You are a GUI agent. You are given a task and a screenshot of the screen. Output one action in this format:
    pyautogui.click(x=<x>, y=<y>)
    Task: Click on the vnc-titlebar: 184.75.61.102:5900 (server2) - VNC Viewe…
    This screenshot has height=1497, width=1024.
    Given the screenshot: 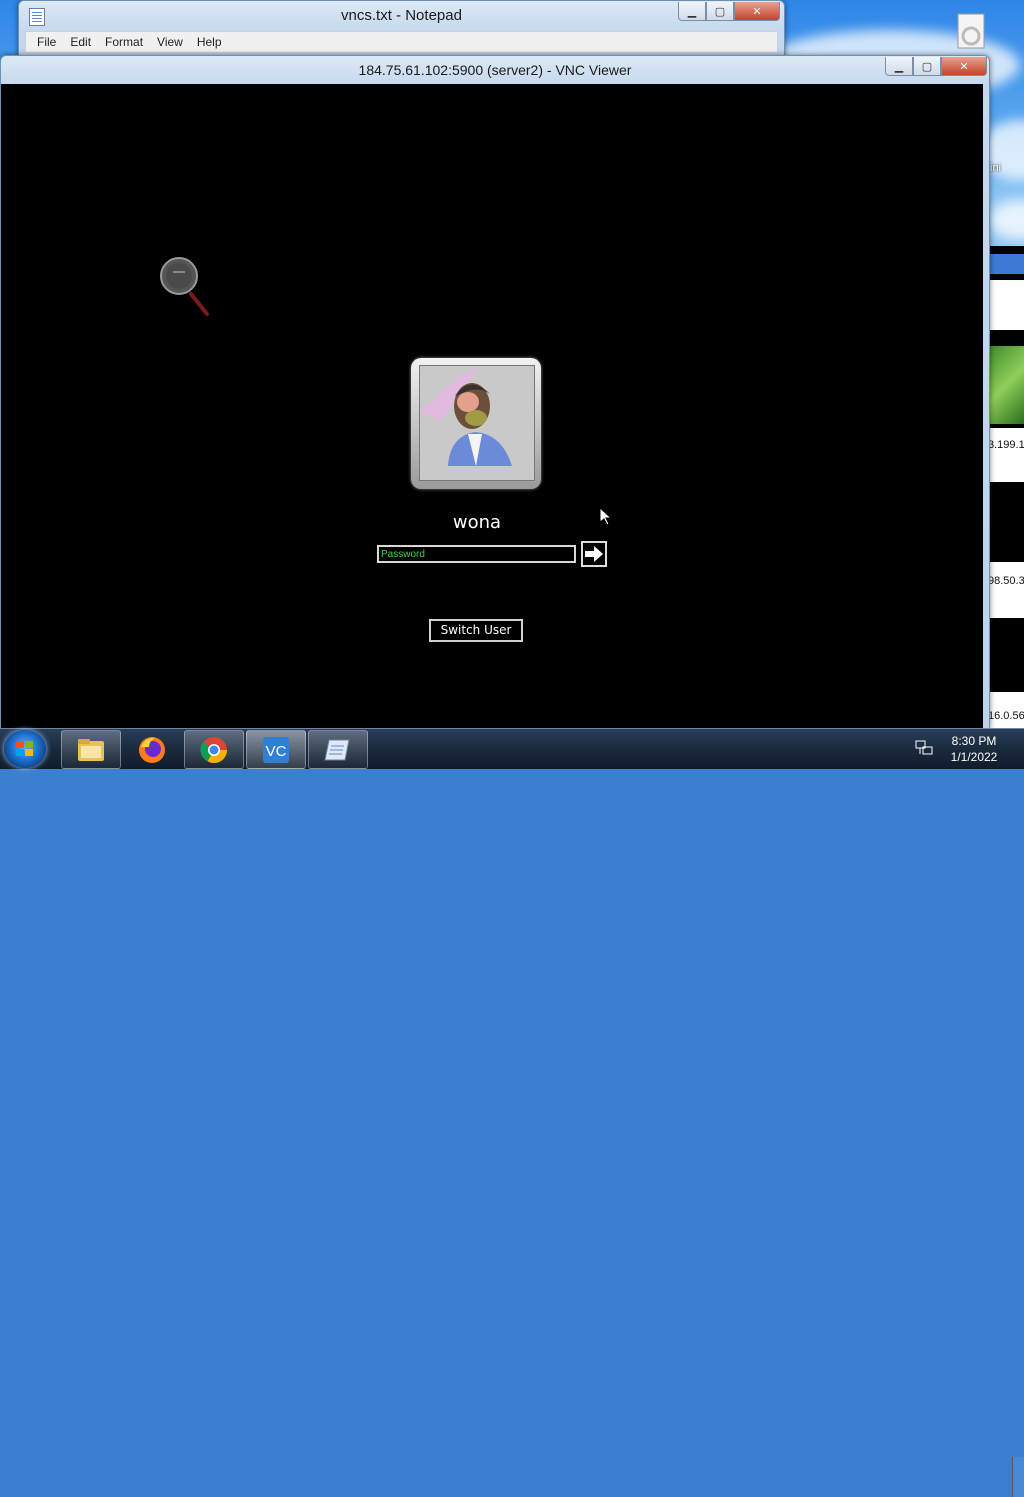 What is the action you would take?
    pyautogui.click(x=495, y=70)
    